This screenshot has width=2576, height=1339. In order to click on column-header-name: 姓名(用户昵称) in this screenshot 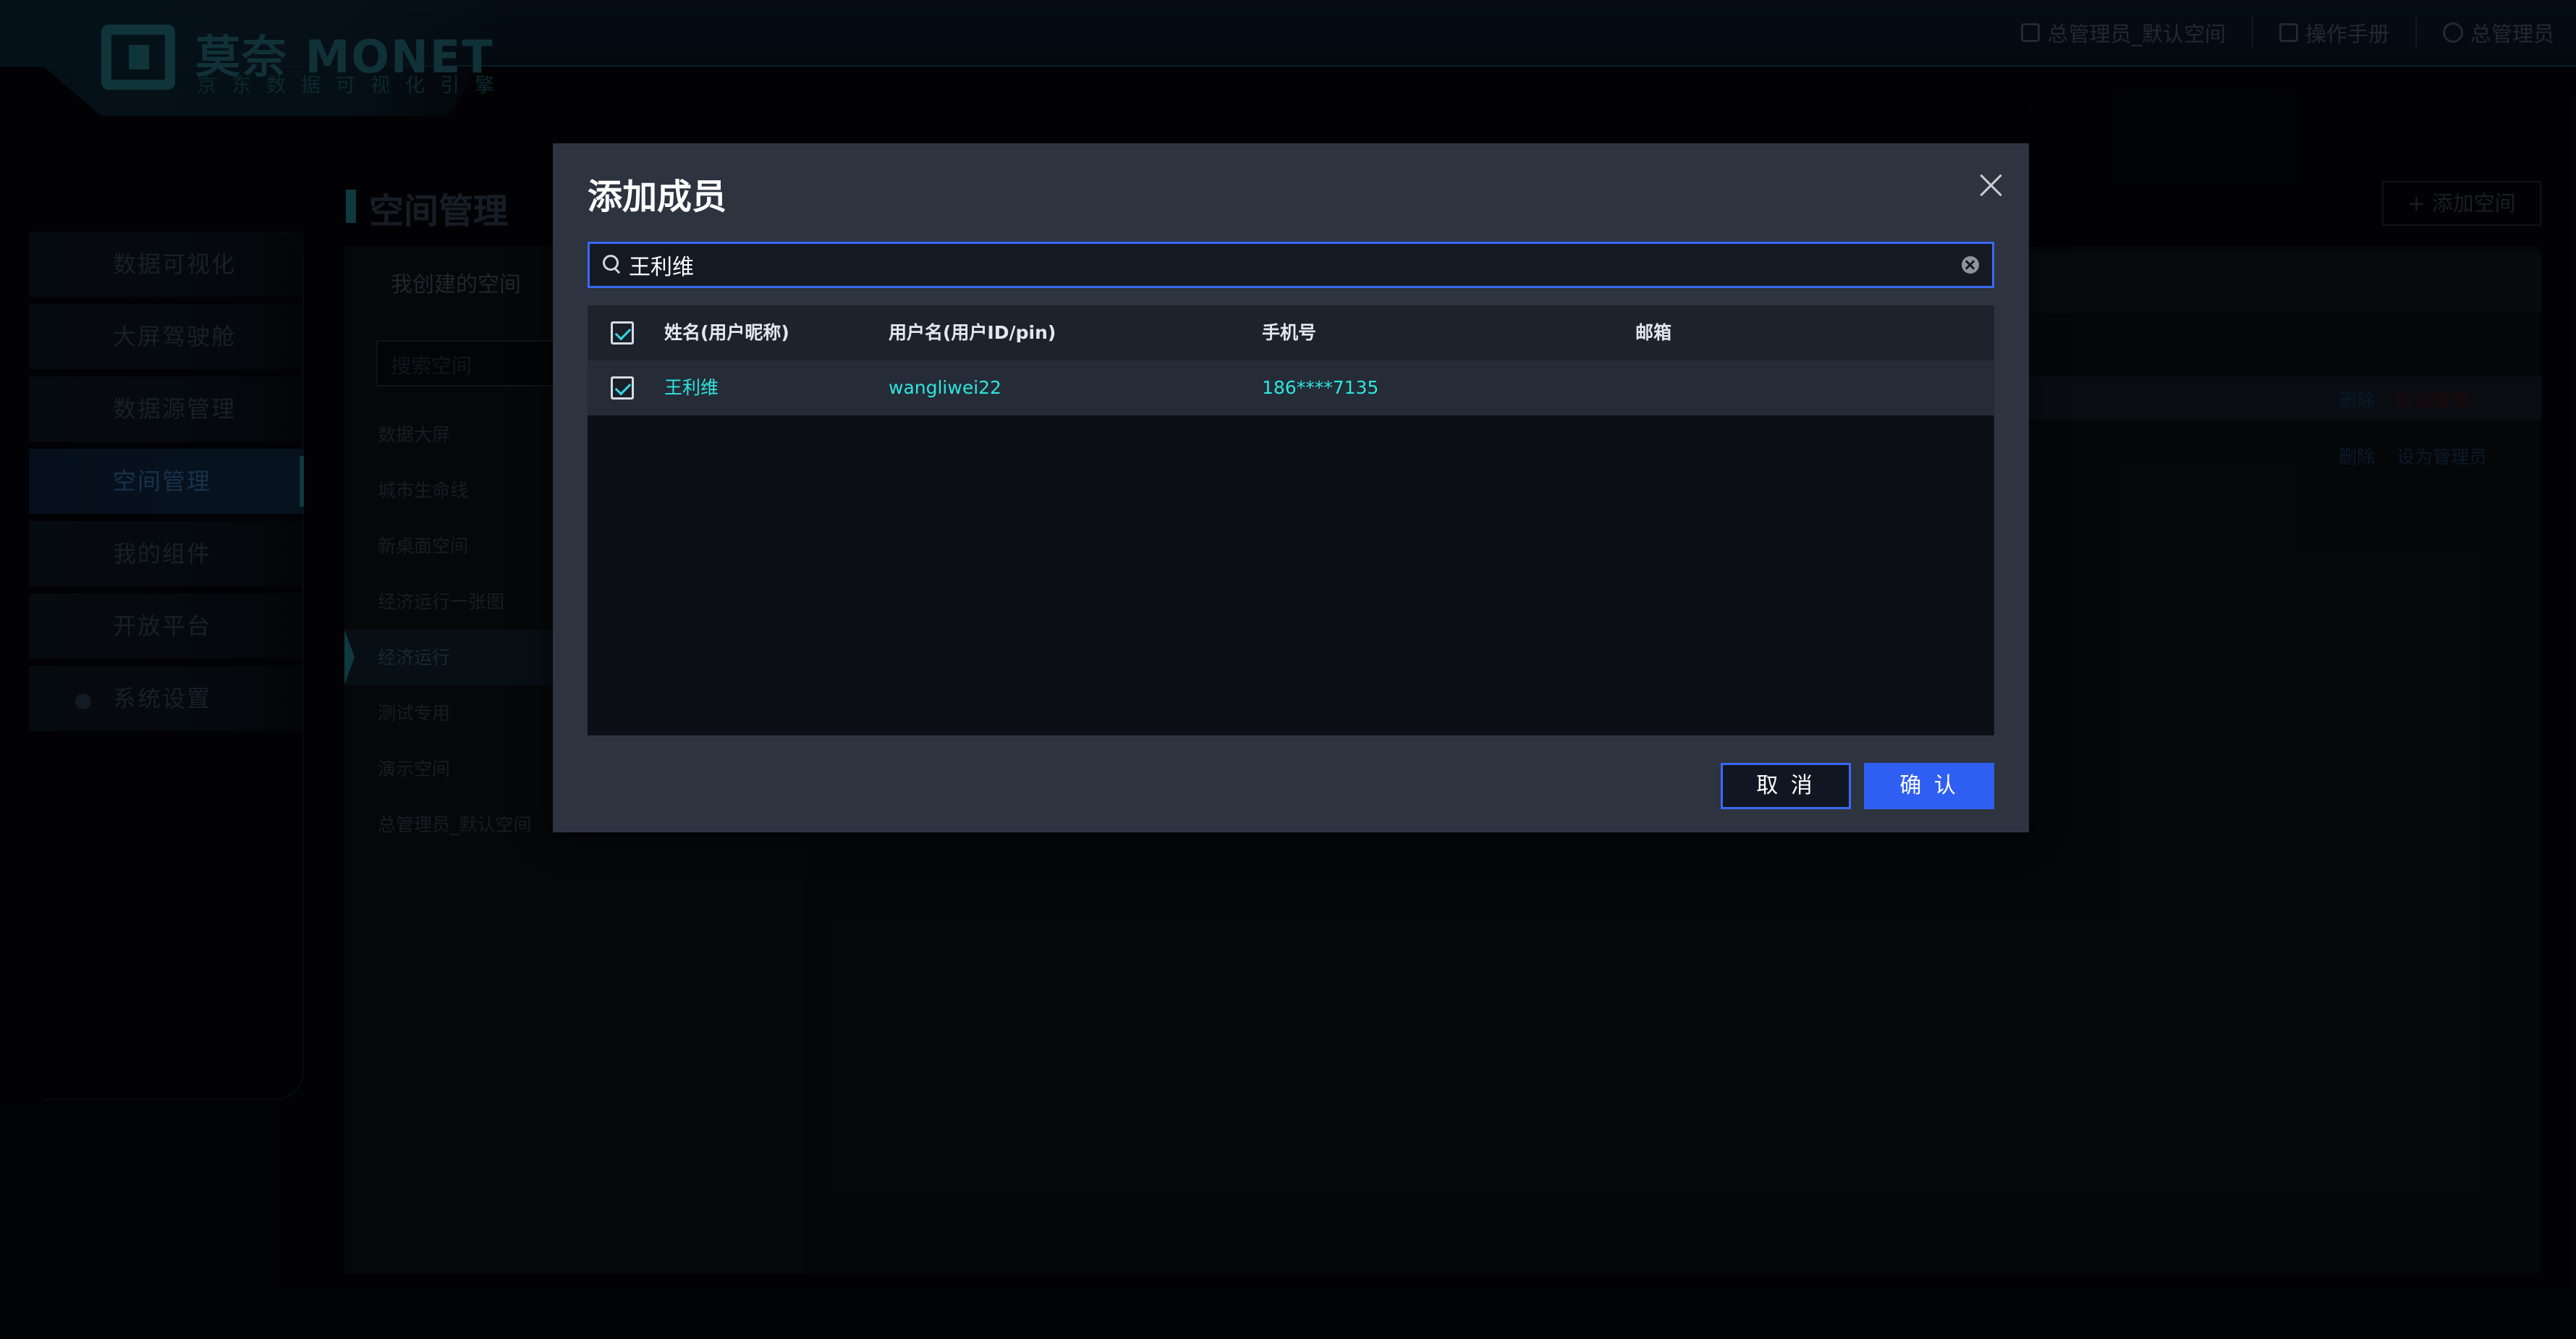, I will do `click(726, 332)`.